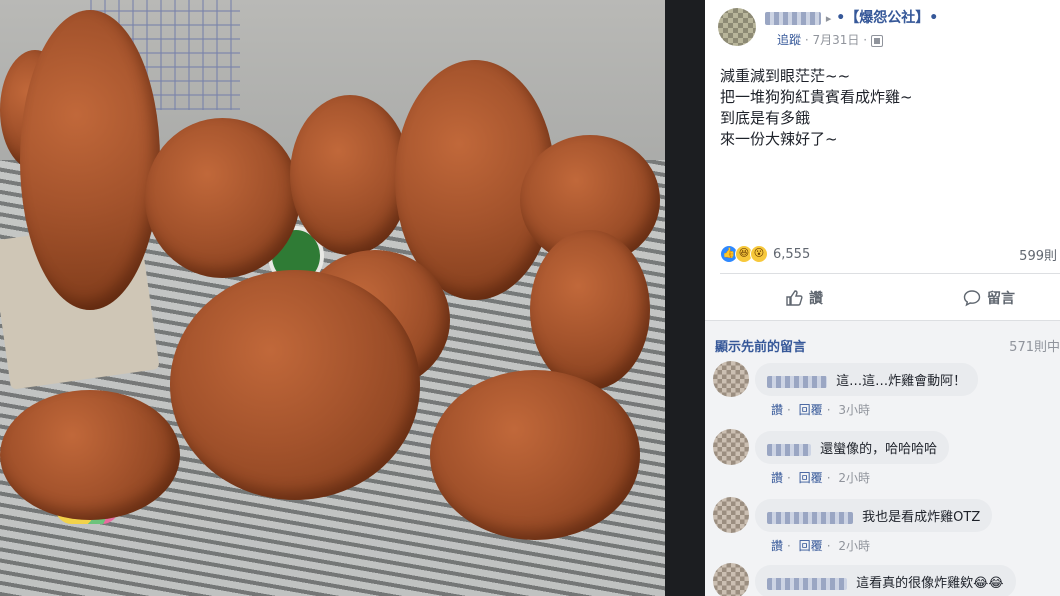  Describe the element at coordinates (785, 76) in the screenshot. I see `post-text-line: 減重減到眼茫茫~~` at that location.